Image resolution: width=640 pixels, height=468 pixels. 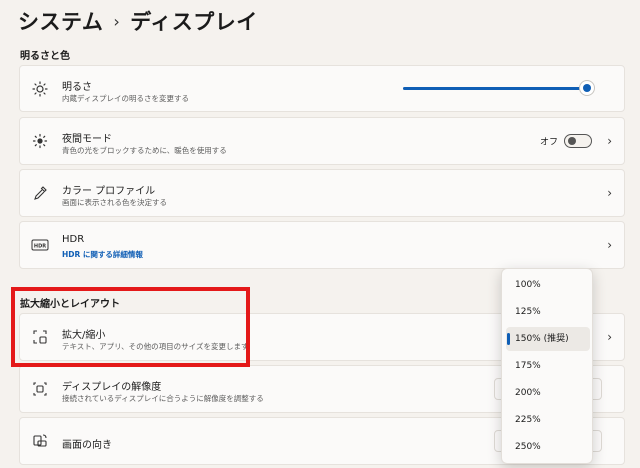 I want to click on brightness-slider-thumb, so click(x=587, y=88).